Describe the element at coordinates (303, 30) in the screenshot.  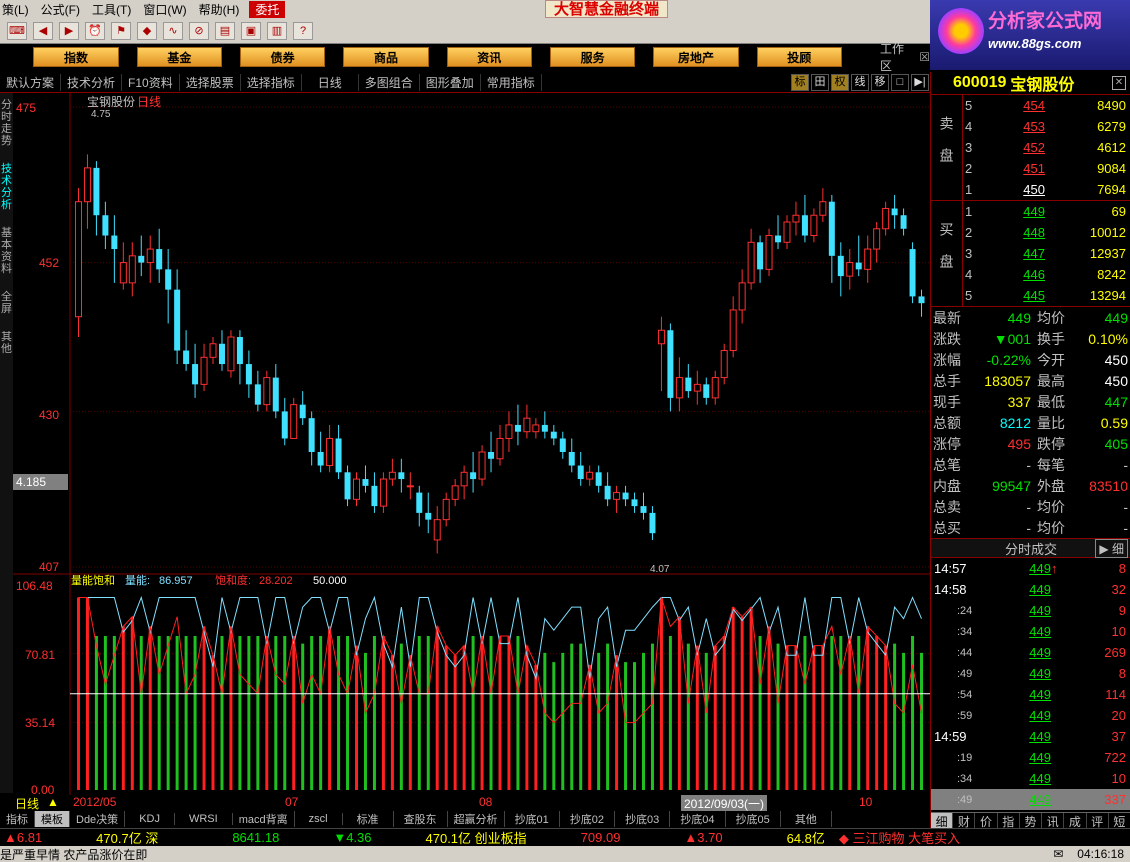
I see `help-pointer-icon: ?` at that location.